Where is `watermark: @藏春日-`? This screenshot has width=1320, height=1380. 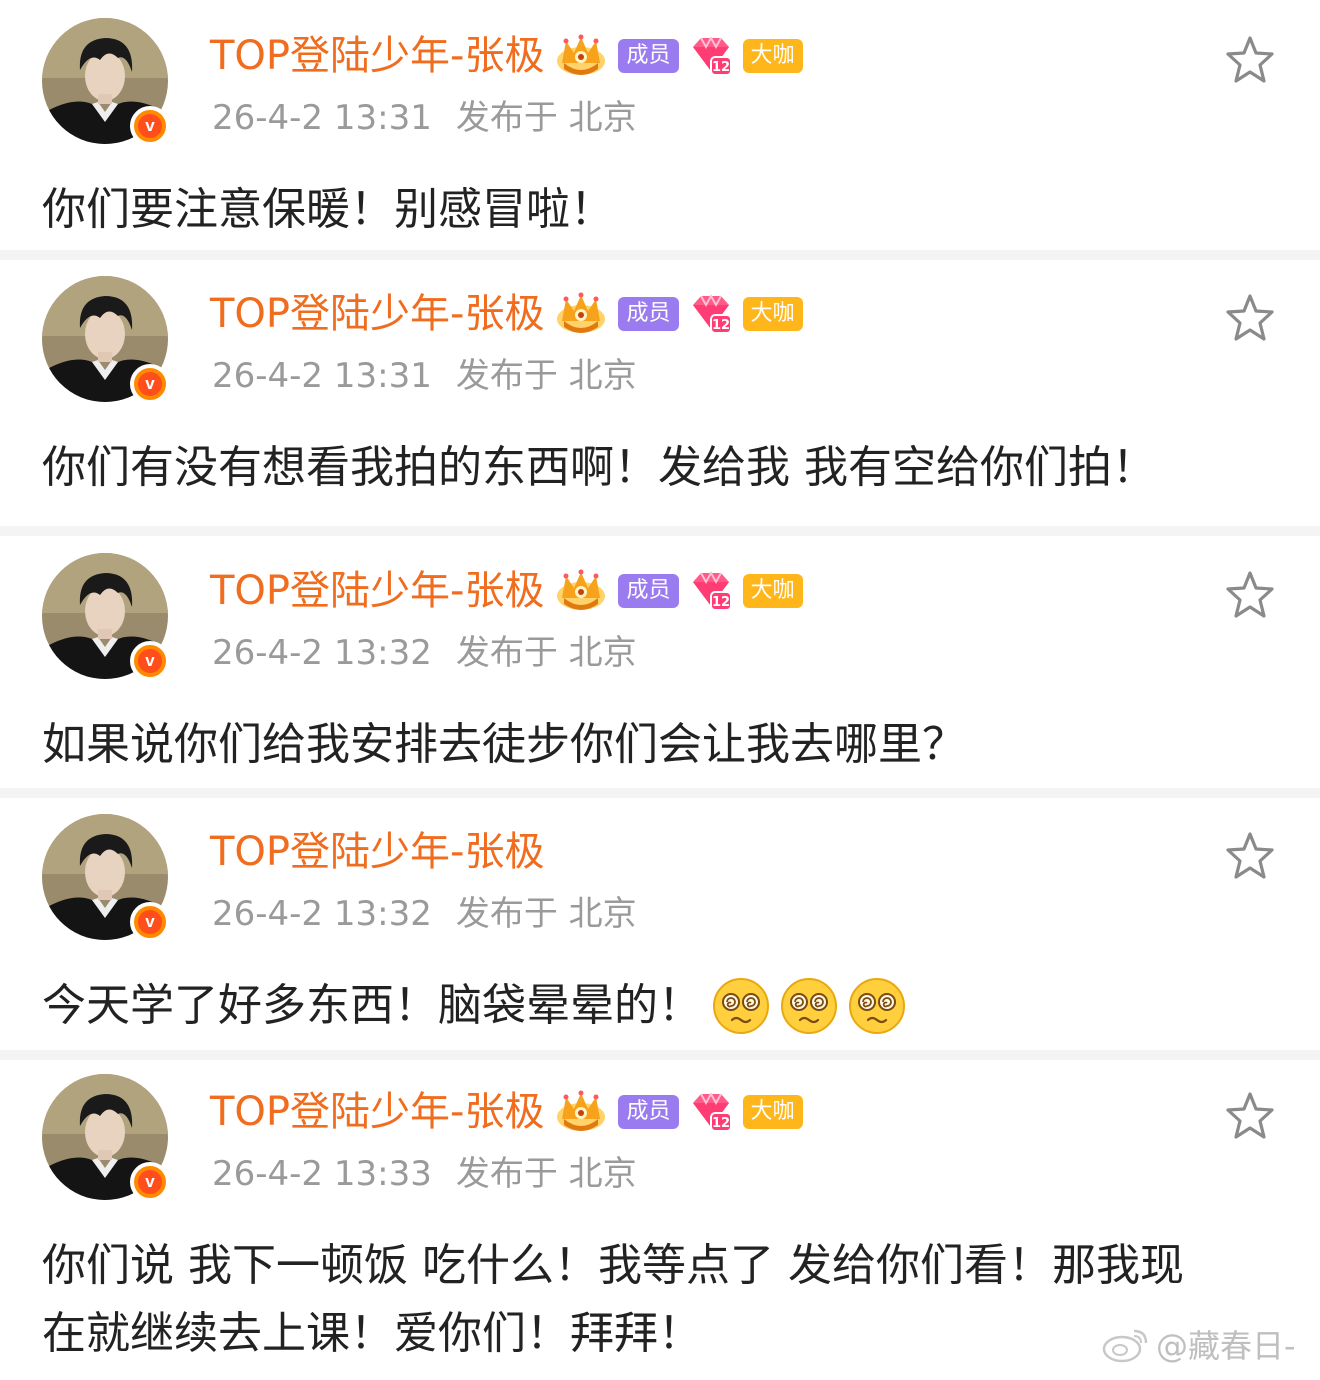
watermark: @藏春日- is located at coordinates (1199, 1344).